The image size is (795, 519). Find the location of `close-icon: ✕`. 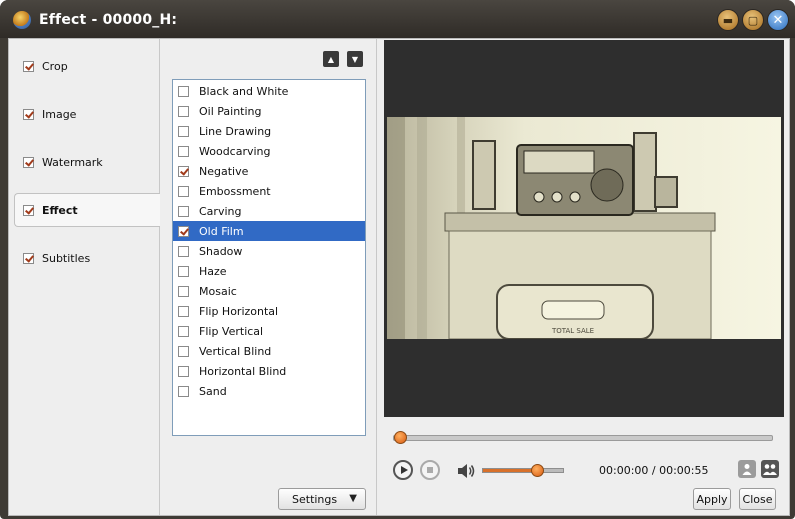

close-icon: ✕ is located at coordinates (778, 20).